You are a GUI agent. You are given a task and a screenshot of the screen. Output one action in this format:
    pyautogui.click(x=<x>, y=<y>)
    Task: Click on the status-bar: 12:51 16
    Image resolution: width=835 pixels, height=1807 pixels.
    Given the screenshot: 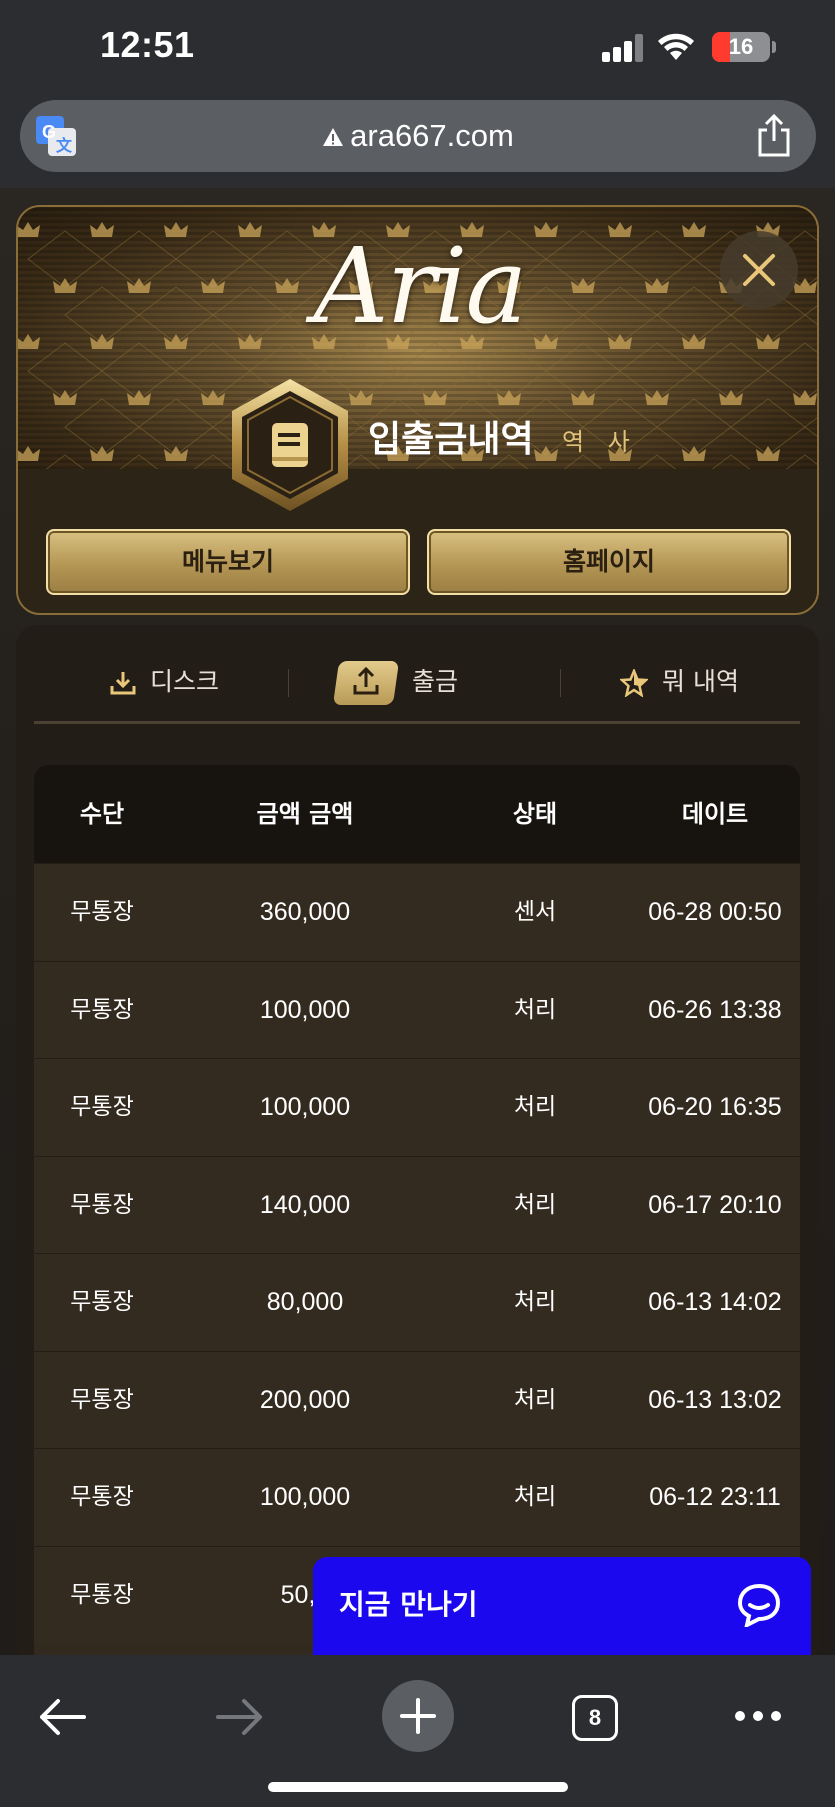 What is the action you would take?
    pyautogui.click(x=417, y=44)
    